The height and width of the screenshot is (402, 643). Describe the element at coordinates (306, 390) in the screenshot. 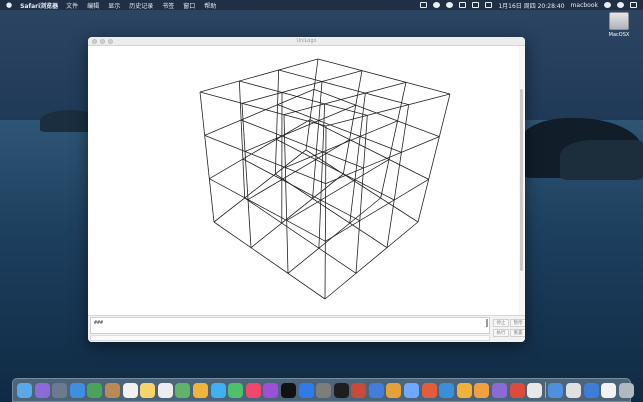

I see `appstore-icon` at that location.